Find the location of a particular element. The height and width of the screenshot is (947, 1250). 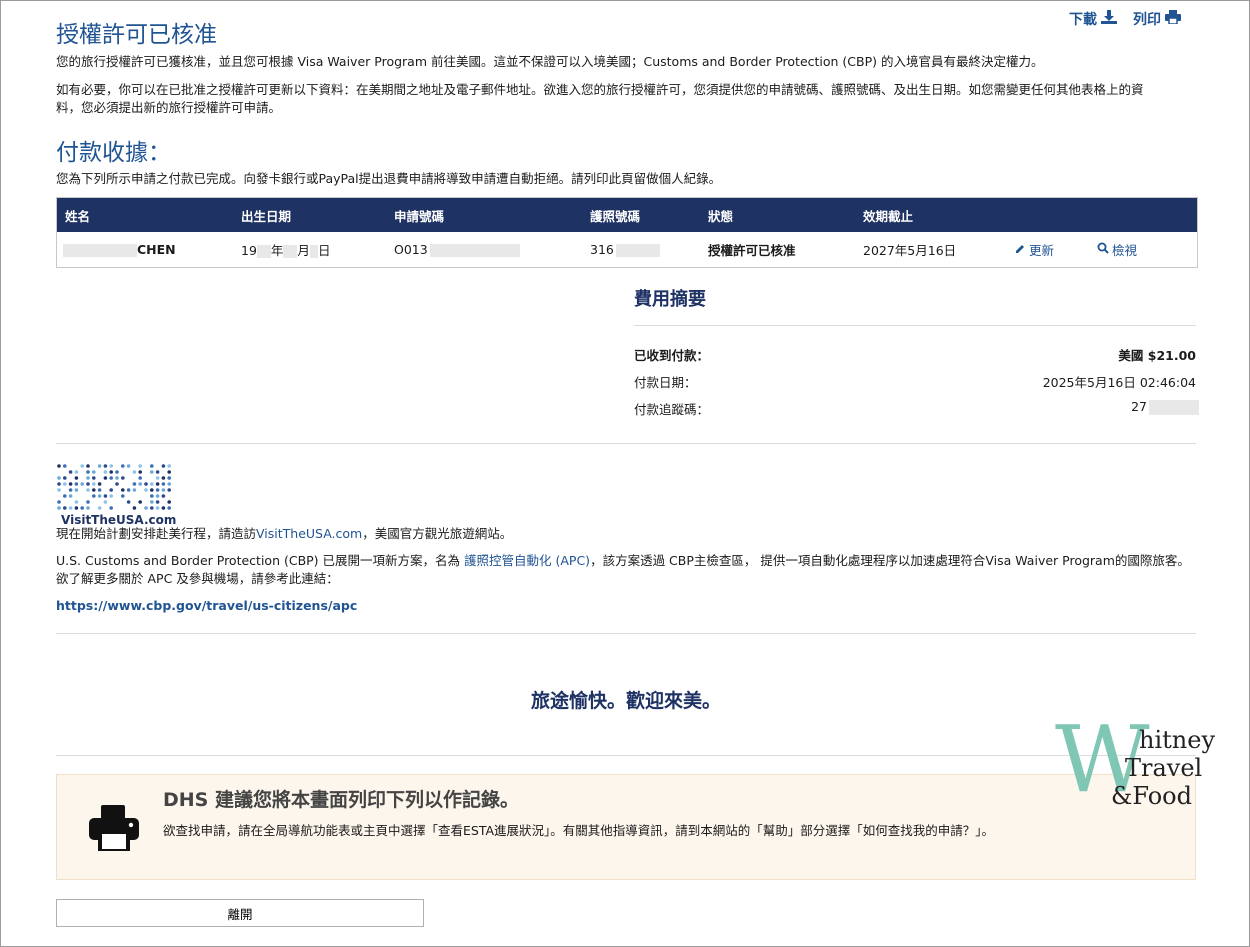

update-link: 更新 is located at coordinates (1034, 249).